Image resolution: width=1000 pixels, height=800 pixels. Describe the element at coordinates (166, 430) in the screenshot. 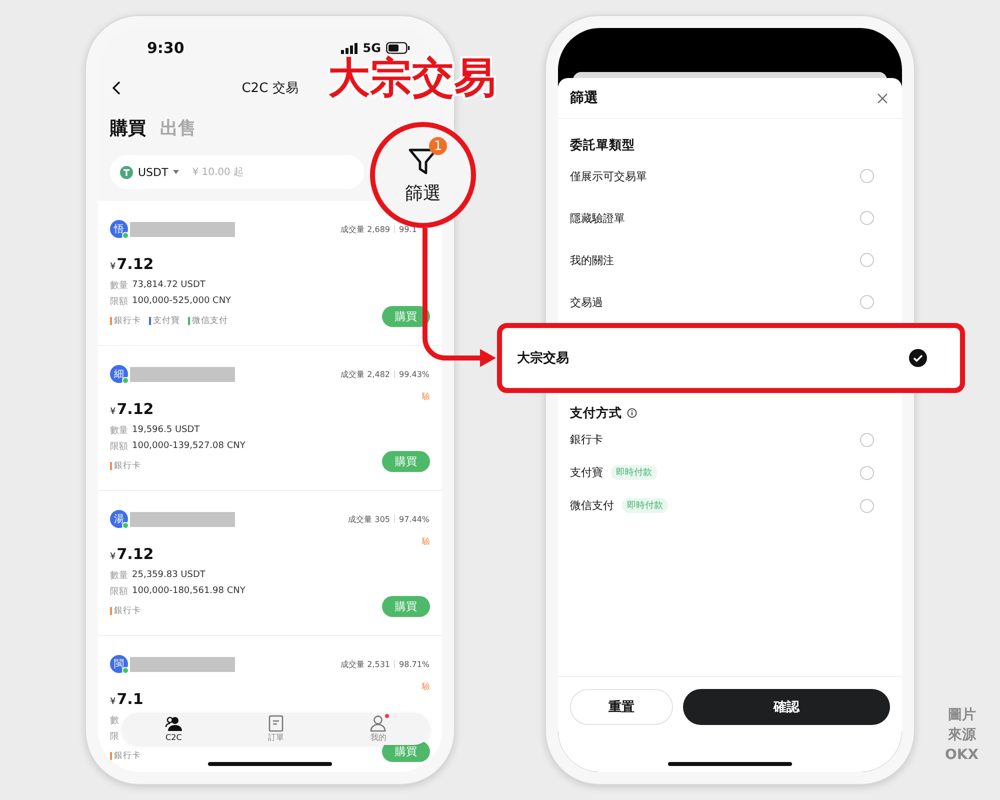

I see `quantity-value: 19,596.5 USDT` at that location.